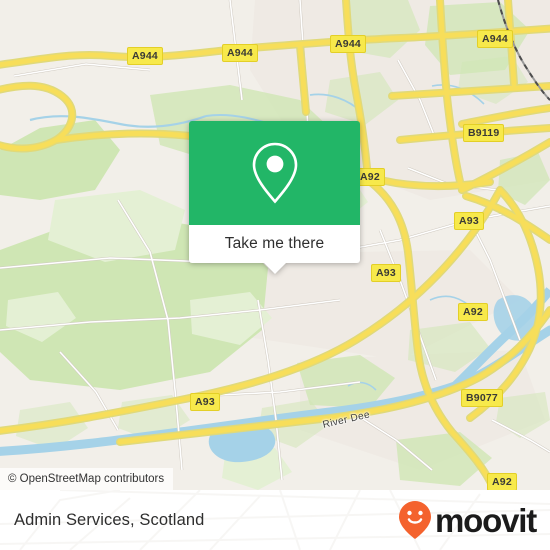  What do you see at coordinates (348, 44) in the screenshot?
I see `road-shield-a944-3: A944` at bounding box center [348, 44].